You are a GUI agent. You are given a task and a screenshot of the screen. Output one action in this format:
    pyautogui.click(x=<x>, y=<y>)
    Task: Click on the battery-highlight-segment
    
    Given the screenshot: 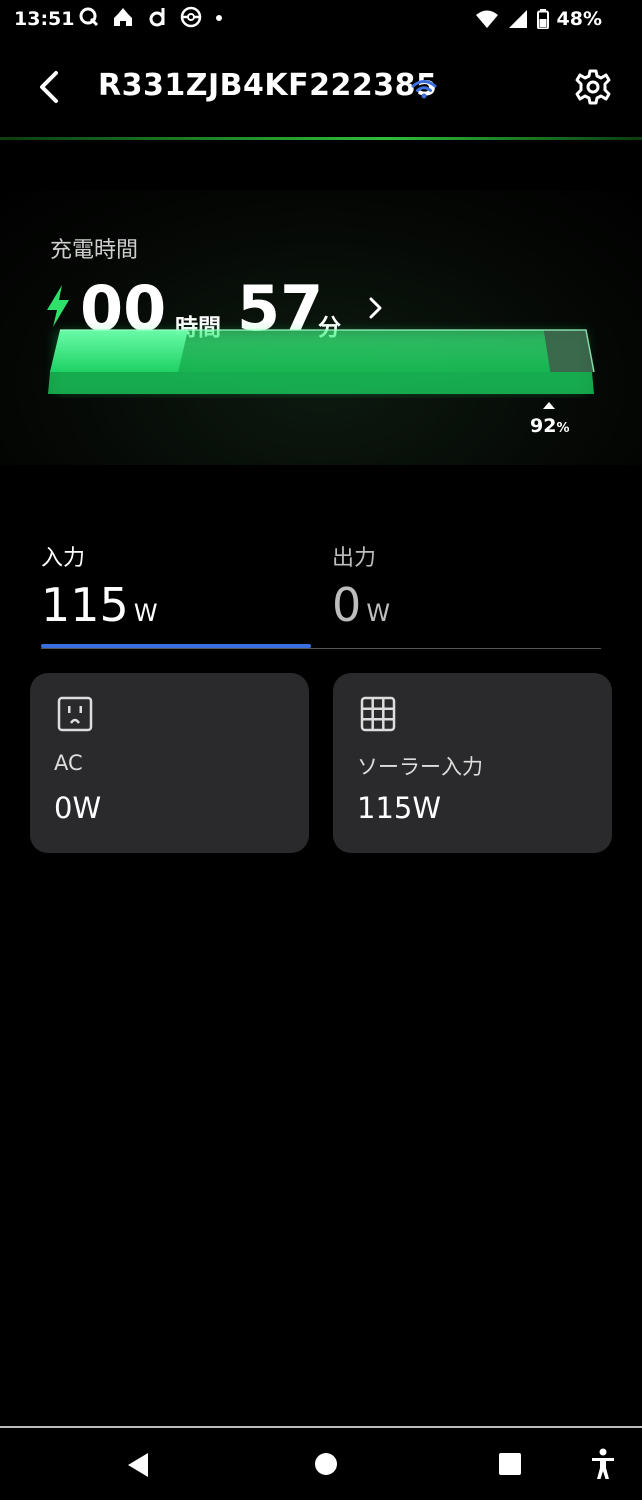 What is the action you would take?
    pyautogui.click(x=119, y=351)
    